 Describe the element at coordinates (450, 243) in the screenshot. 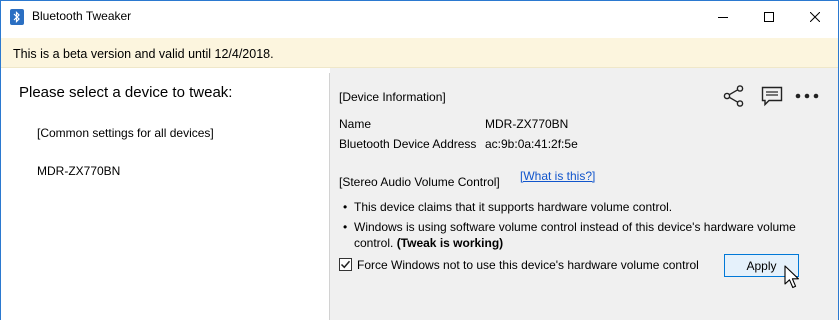

I see `tweak-status-text: (Tweak is working)` at that location.